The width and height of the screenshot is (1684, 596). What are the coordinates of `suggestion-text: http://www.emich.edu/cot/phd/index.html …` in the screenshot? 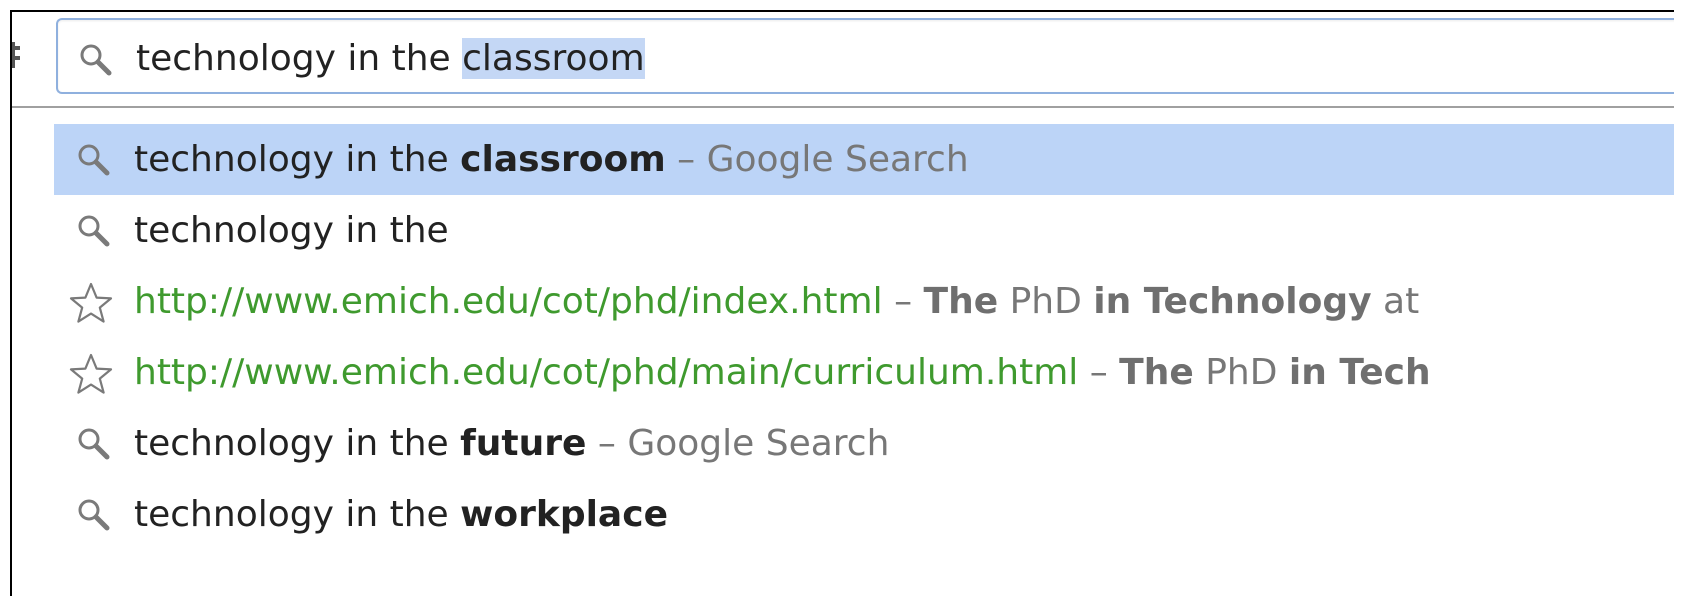 It's located at (776, 302).